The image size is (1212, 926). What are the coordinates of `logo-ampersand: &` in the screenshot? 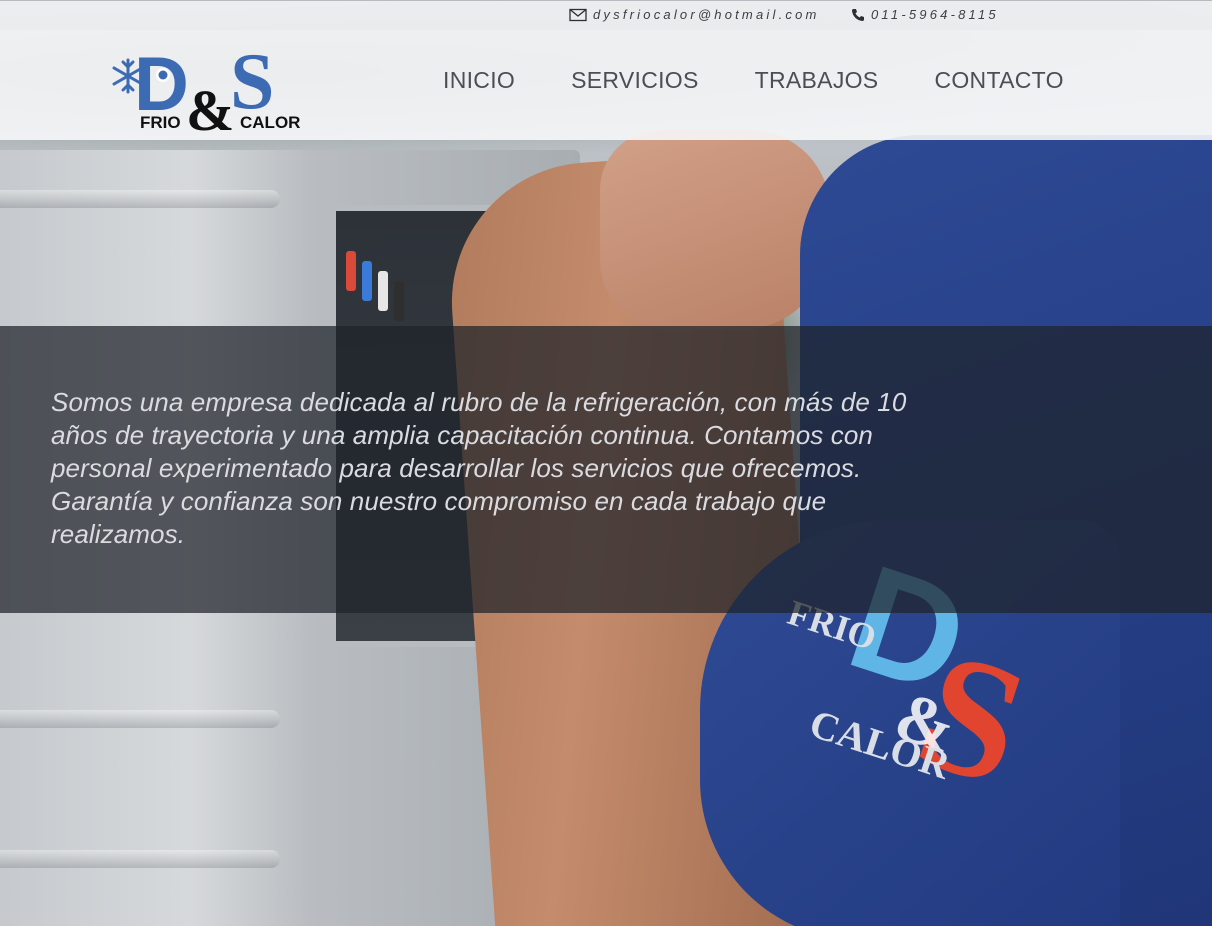 It's located at (210, 106).